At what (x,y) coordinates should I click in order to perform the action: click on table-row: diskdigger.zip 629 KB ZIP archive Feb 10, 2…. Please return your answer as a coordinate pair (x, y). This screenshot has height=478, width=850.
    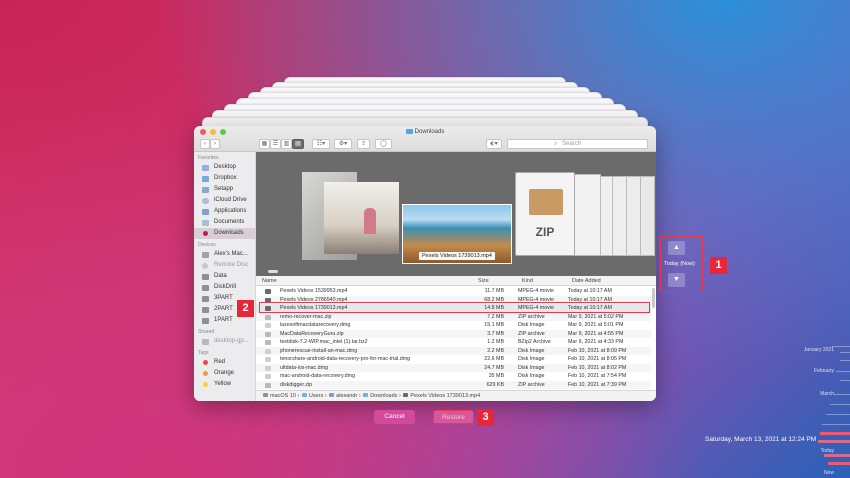
    Looking at the image, I should click on (453, 384).